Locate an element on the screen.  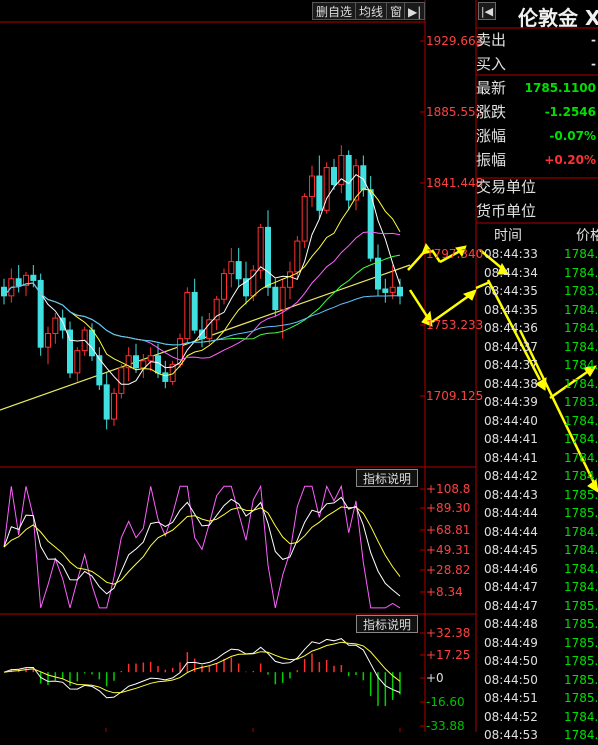
tick-price: 1783.9 is located at coordinates (581, 291).